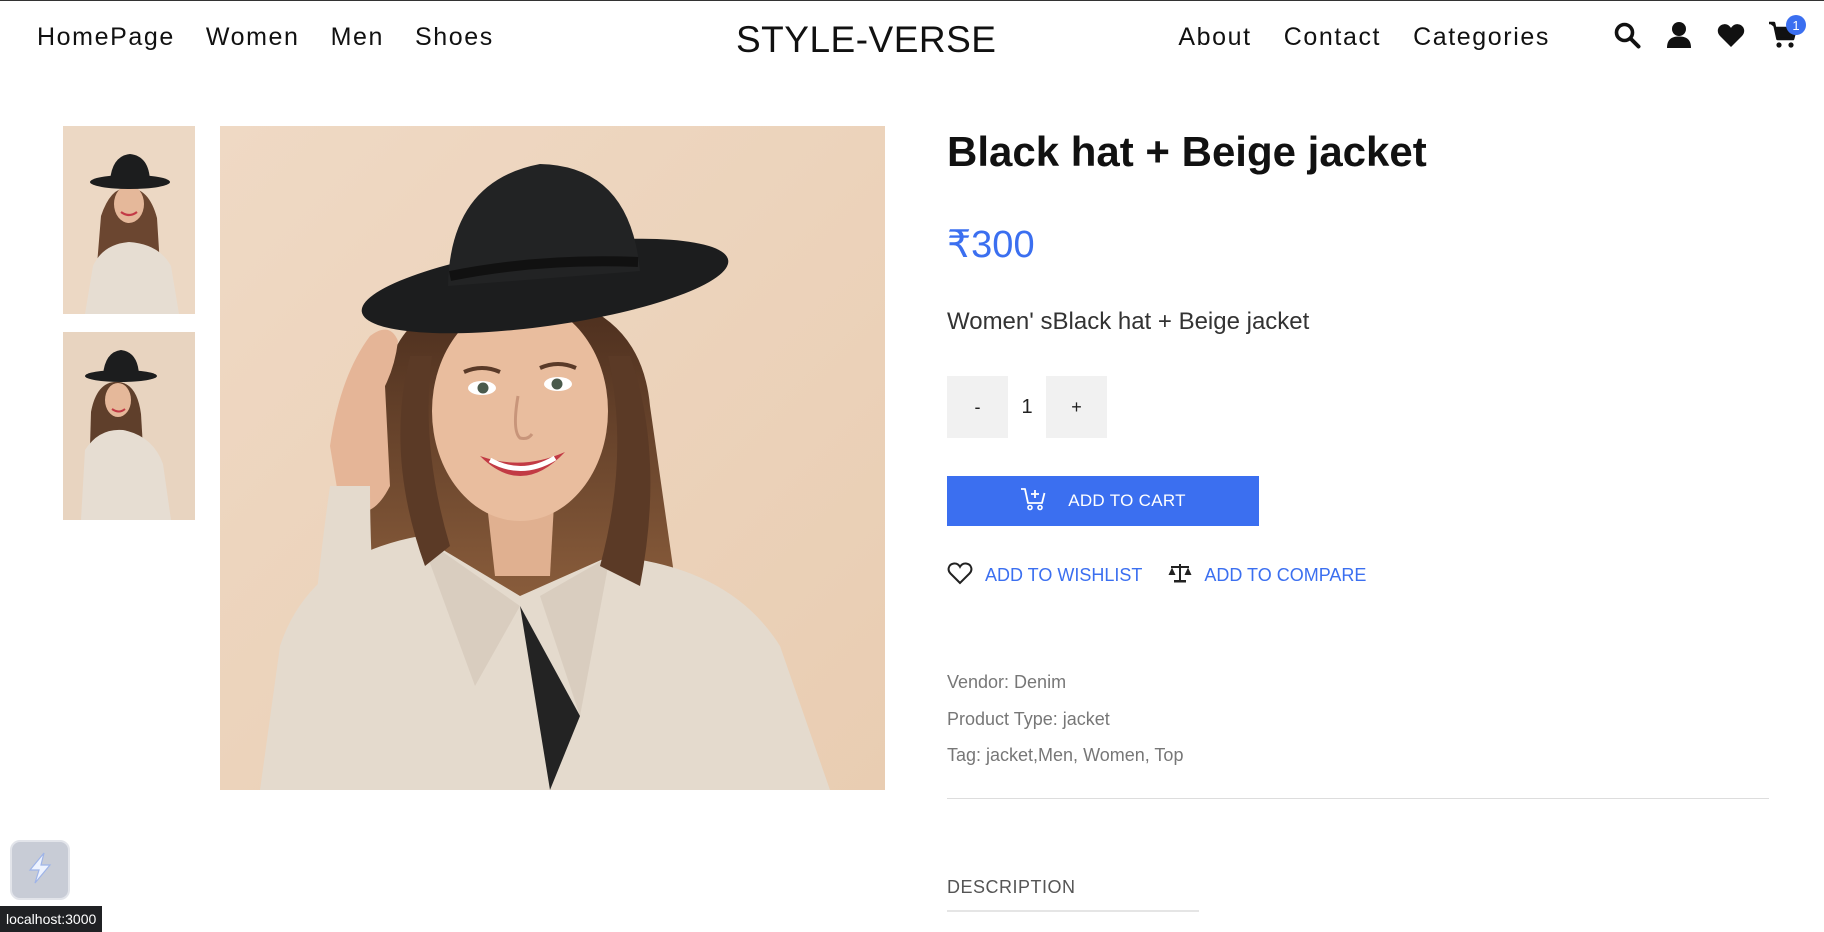 The width and height of the screenshot is (1824, 932). Describe the element at coordinates (1187, 151) in the screenshot. I see `product-title: Black hat + Beige jacket` at that location.